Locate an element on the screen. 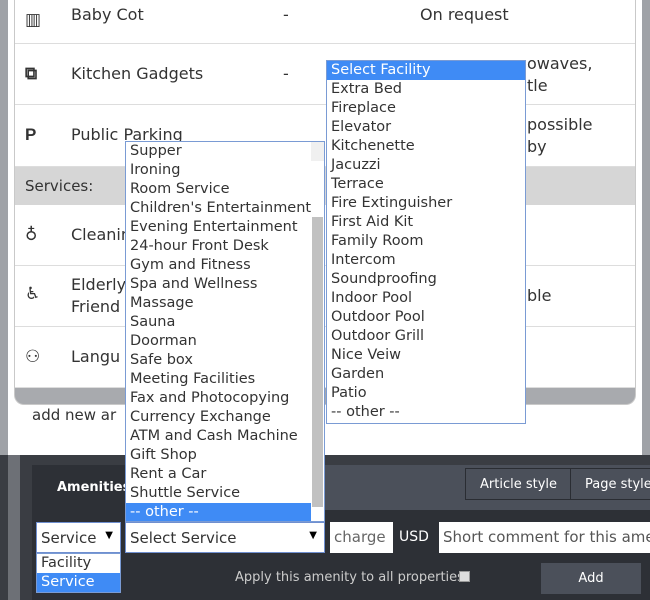  amenity-comment: by is located at coordinates (537, 146).